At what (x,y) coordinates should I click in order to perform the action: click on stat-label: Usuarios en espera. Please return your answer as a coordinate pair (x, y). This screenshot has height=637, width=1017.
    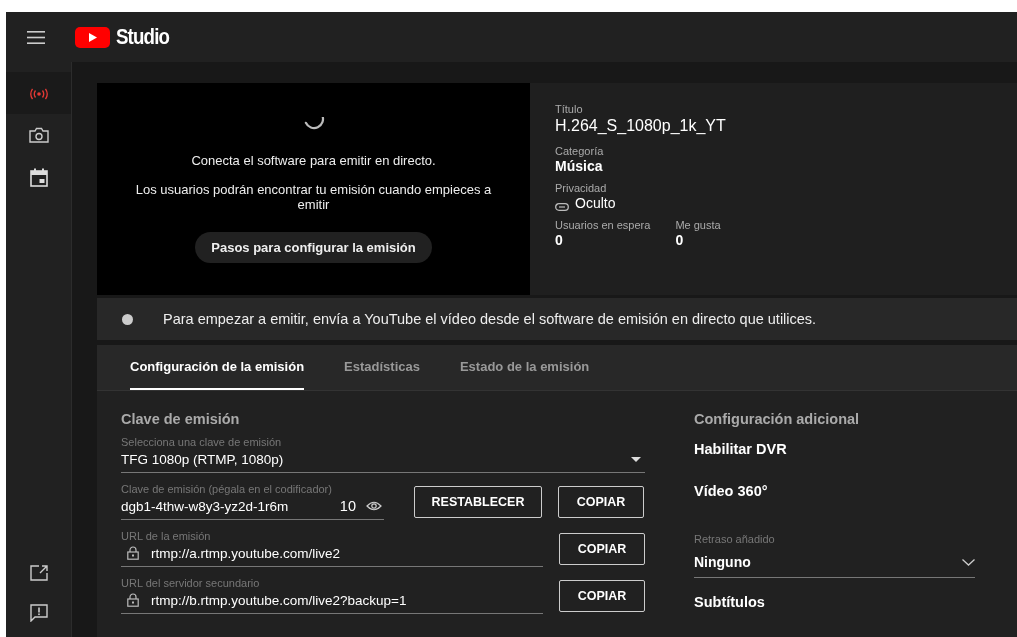
    Looking at the image, I should click on (603, 225).